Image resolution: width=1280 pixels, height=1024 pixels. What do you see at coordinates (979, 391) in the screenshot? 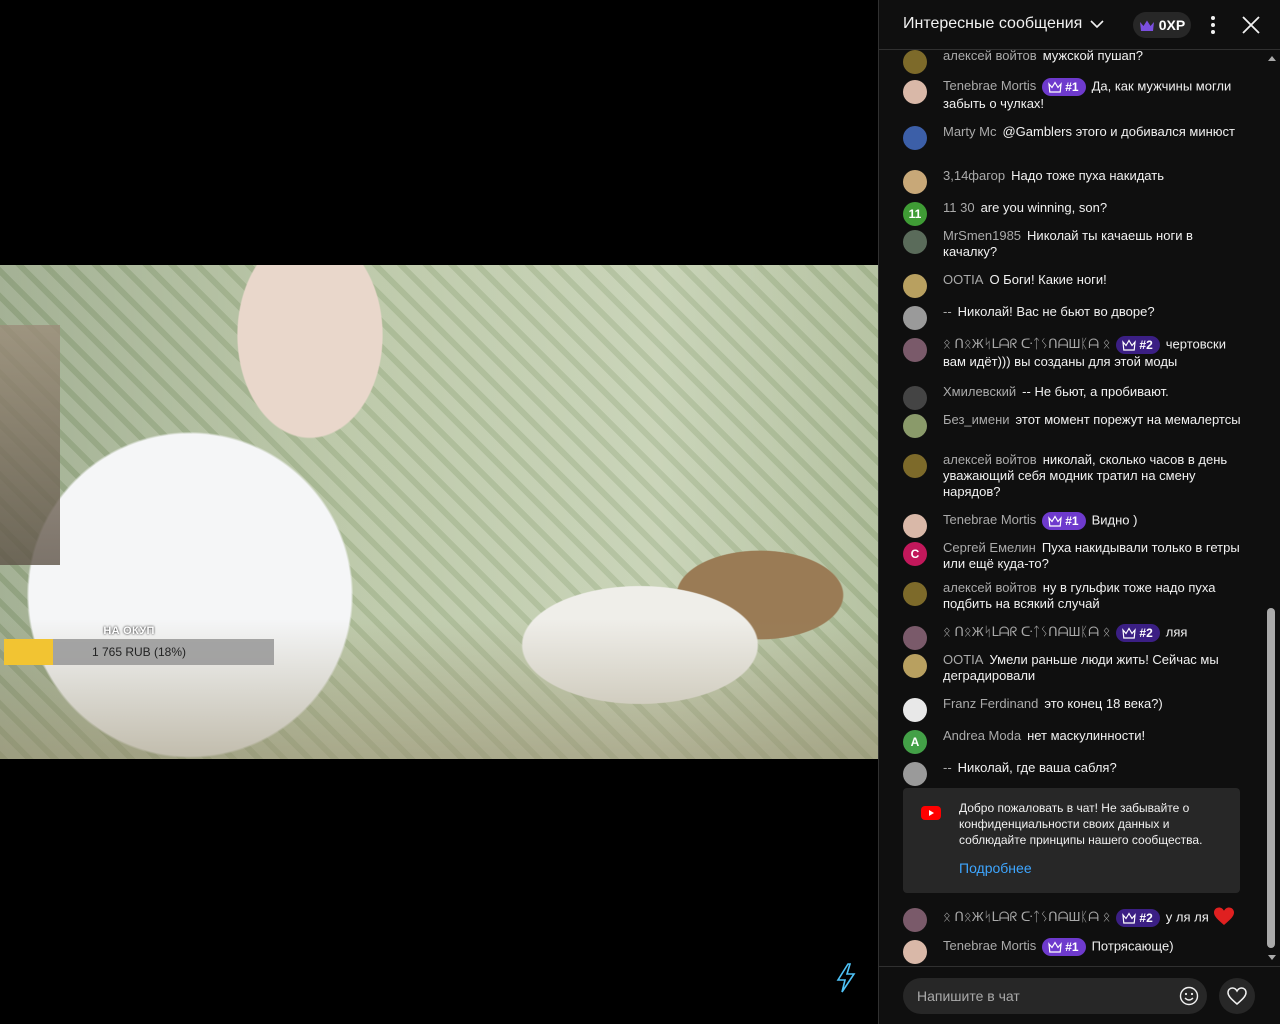
I see `chat-author-name: Хмилевский` at bounding box center [979, 391].